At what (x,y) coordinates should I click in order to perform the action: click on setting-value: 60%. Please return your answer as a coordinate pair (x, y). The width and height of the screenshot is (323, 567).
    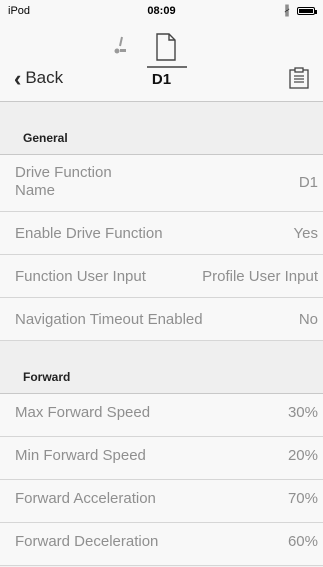
    Looking at the image, I should click on (302, 541).